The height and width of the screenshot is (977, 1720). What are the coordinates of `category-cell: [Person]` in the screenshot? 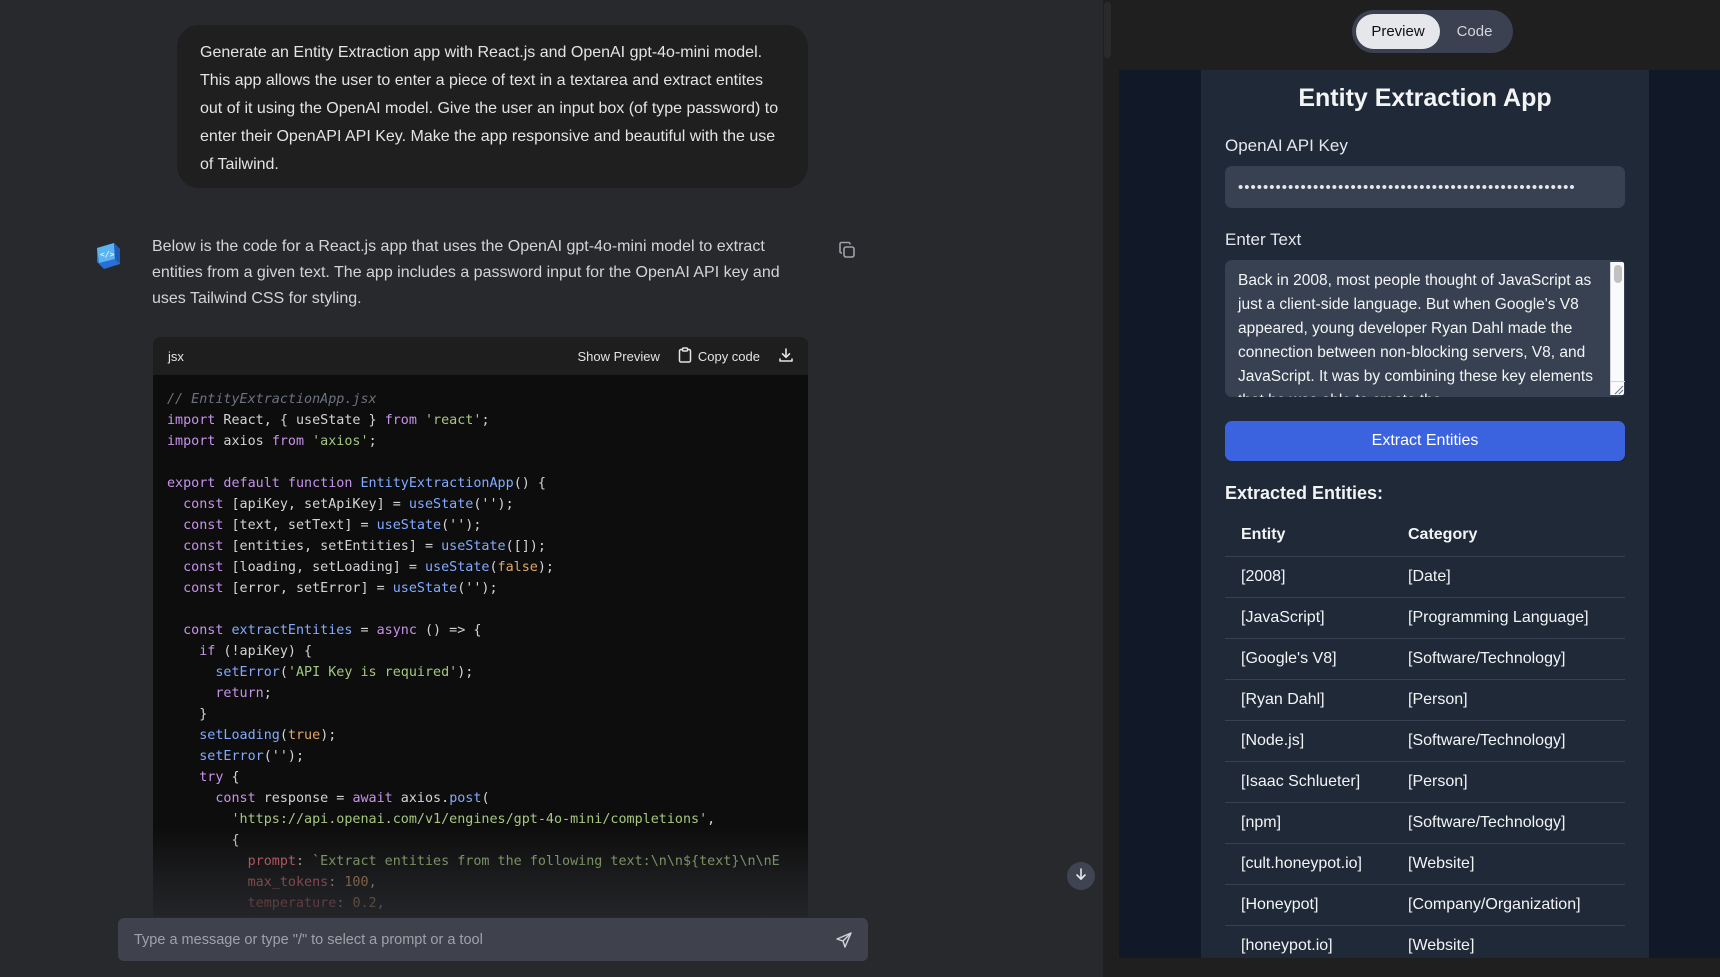 It's located at (1508, 699).